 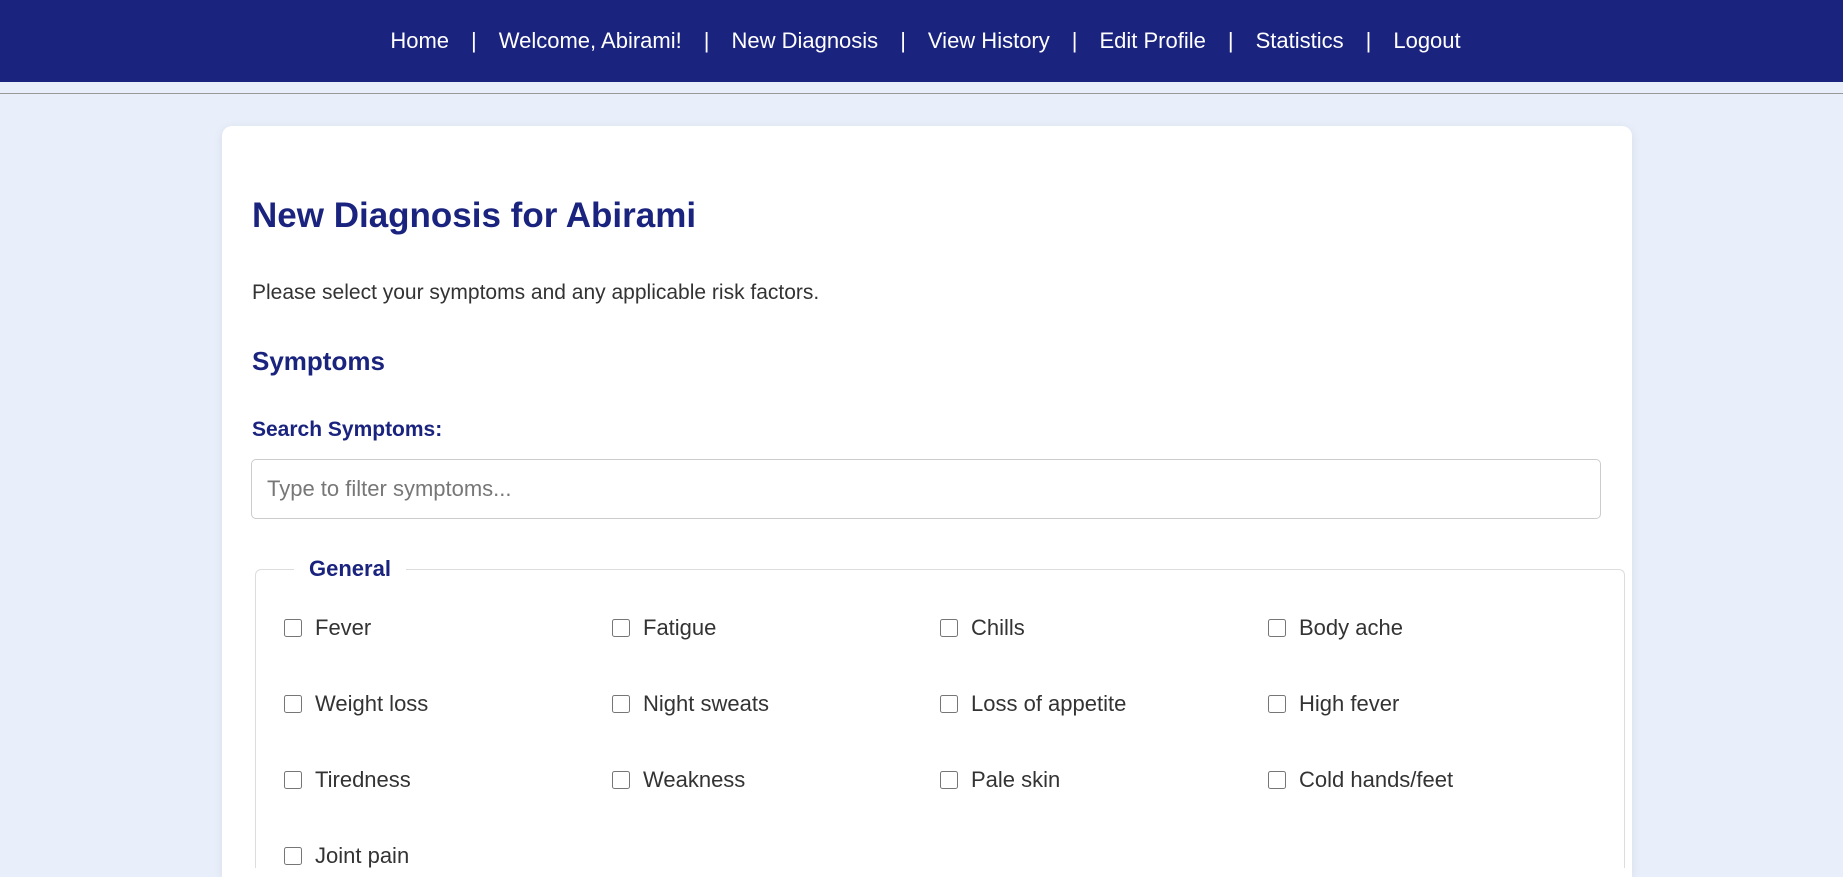 What do you see at coordinates (362, 855) in the screenshot?
I see `symptom-label: Joint pain` at bounding box center [362, 855].